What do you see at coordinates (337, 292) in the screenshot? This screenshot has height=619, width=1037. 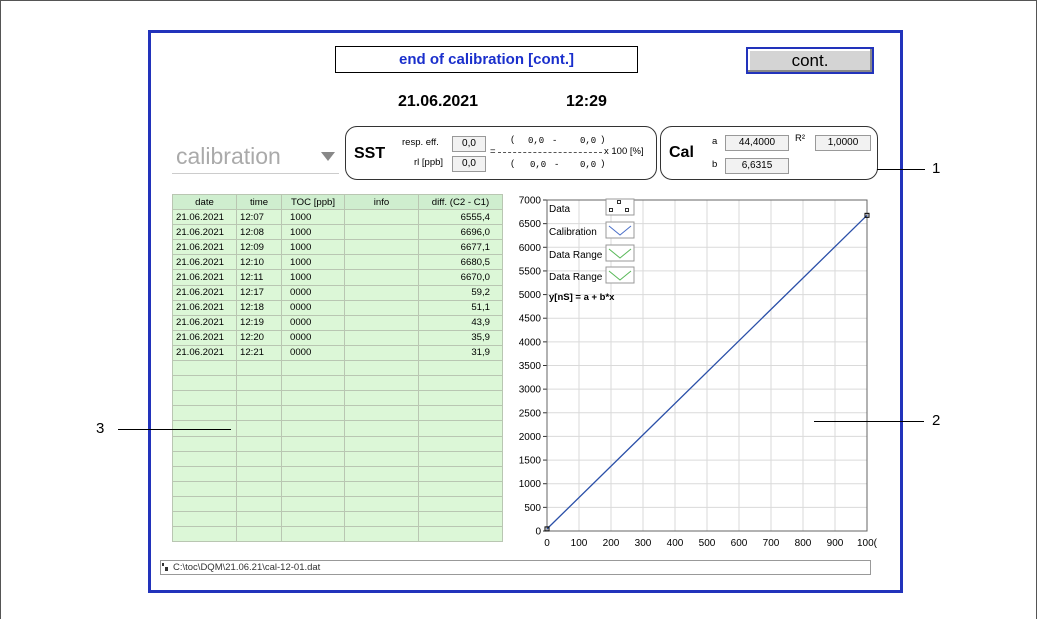 I see `table-row: 21.06.2021 12:17 0000 59,2` at bounding box center [337, 292].